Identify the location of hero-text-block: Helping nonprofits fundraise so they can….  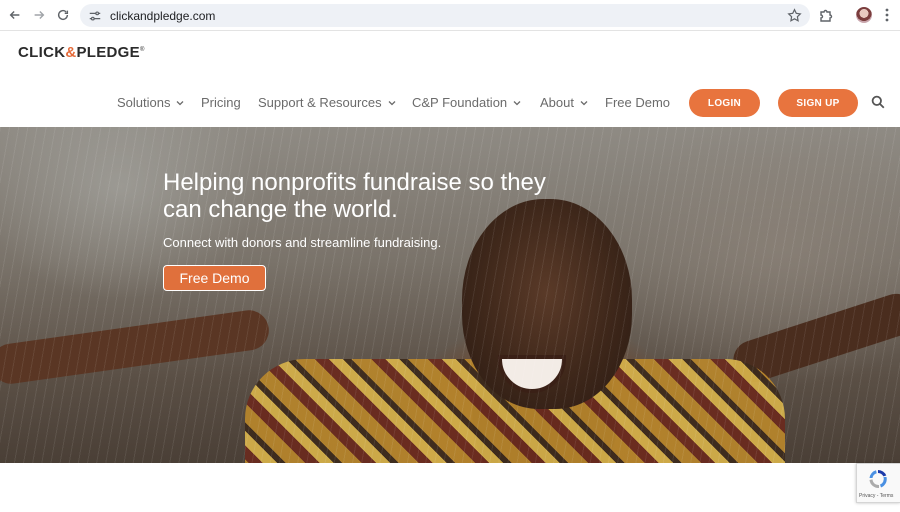
(363, 209).